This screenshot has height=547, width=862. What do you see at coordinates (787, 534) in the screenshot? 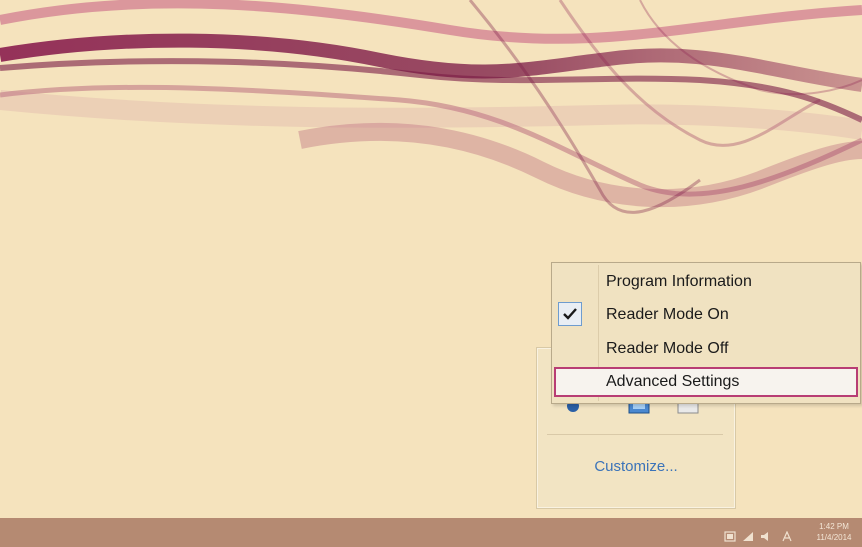
I see `reader-mode-icon` at bounding box center [787, 534].